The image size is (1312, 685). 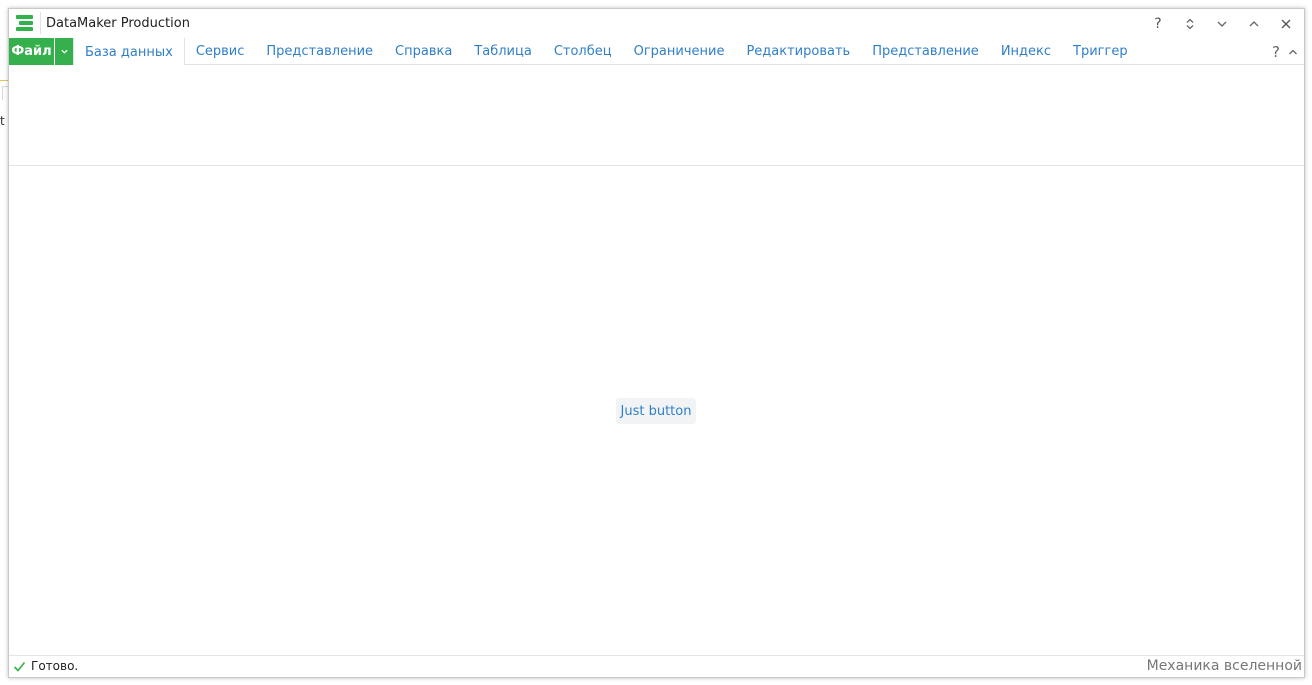 I want to click on file-menu-button: Файл, so click(x=31, y=51).